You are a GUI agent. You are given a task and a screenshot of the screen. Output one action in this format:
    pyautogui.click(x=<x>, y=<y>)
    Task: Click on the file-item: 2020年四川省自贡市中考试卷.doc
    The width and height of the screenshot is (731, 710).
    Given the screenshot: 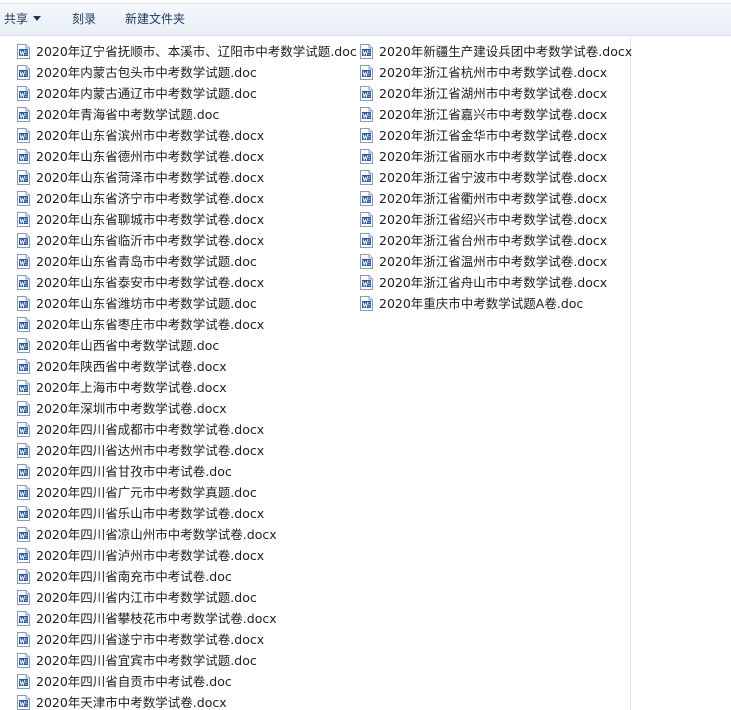 What is the action you would take?
    pyautogui.click(x=187, y=681)
    